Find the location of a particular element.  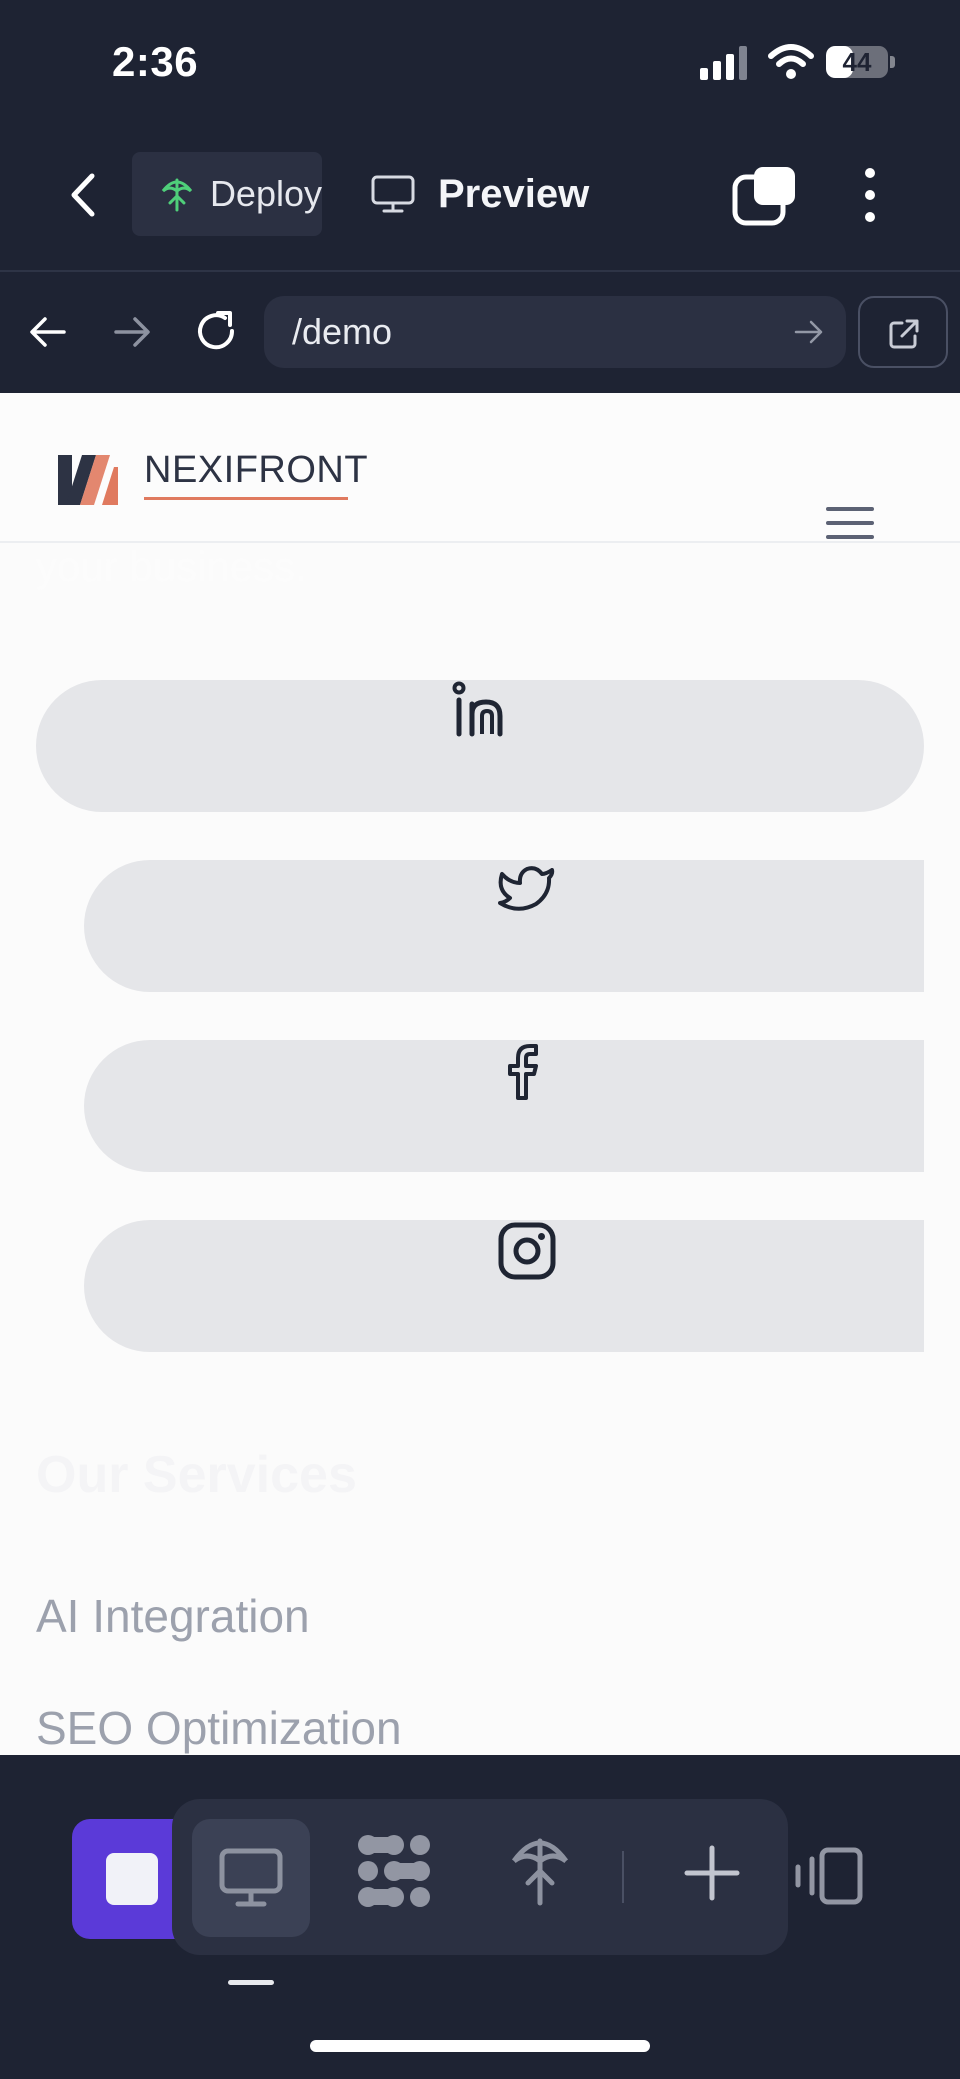

top-toolbar: Deploy Preview is located at coordinates (480, 195).